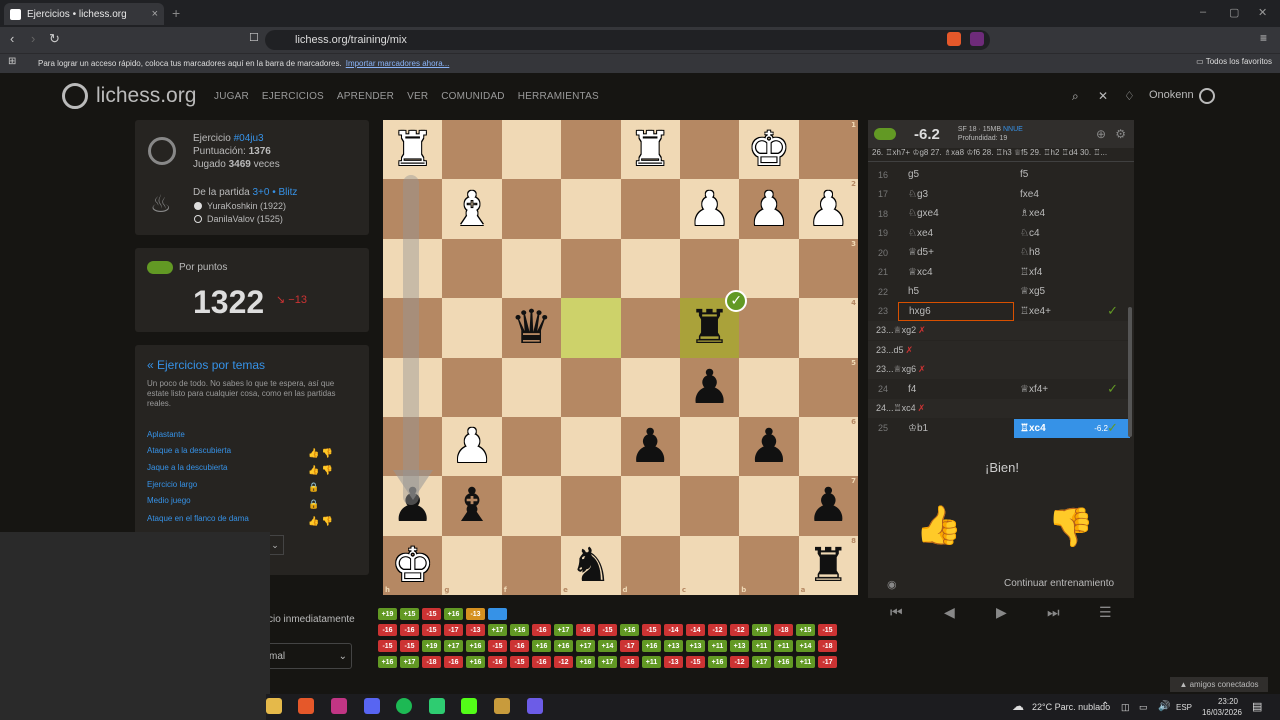 The image size is (1280, 720). Describe the element at coordinates (497, 614) in the screenshot. I see `history-tile` at that location.